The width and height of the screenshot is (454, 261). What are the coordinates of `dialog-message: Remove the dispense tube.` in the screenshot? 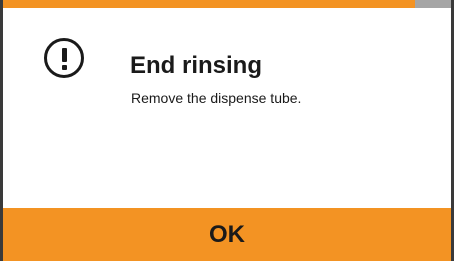 It's located at (216, 98).